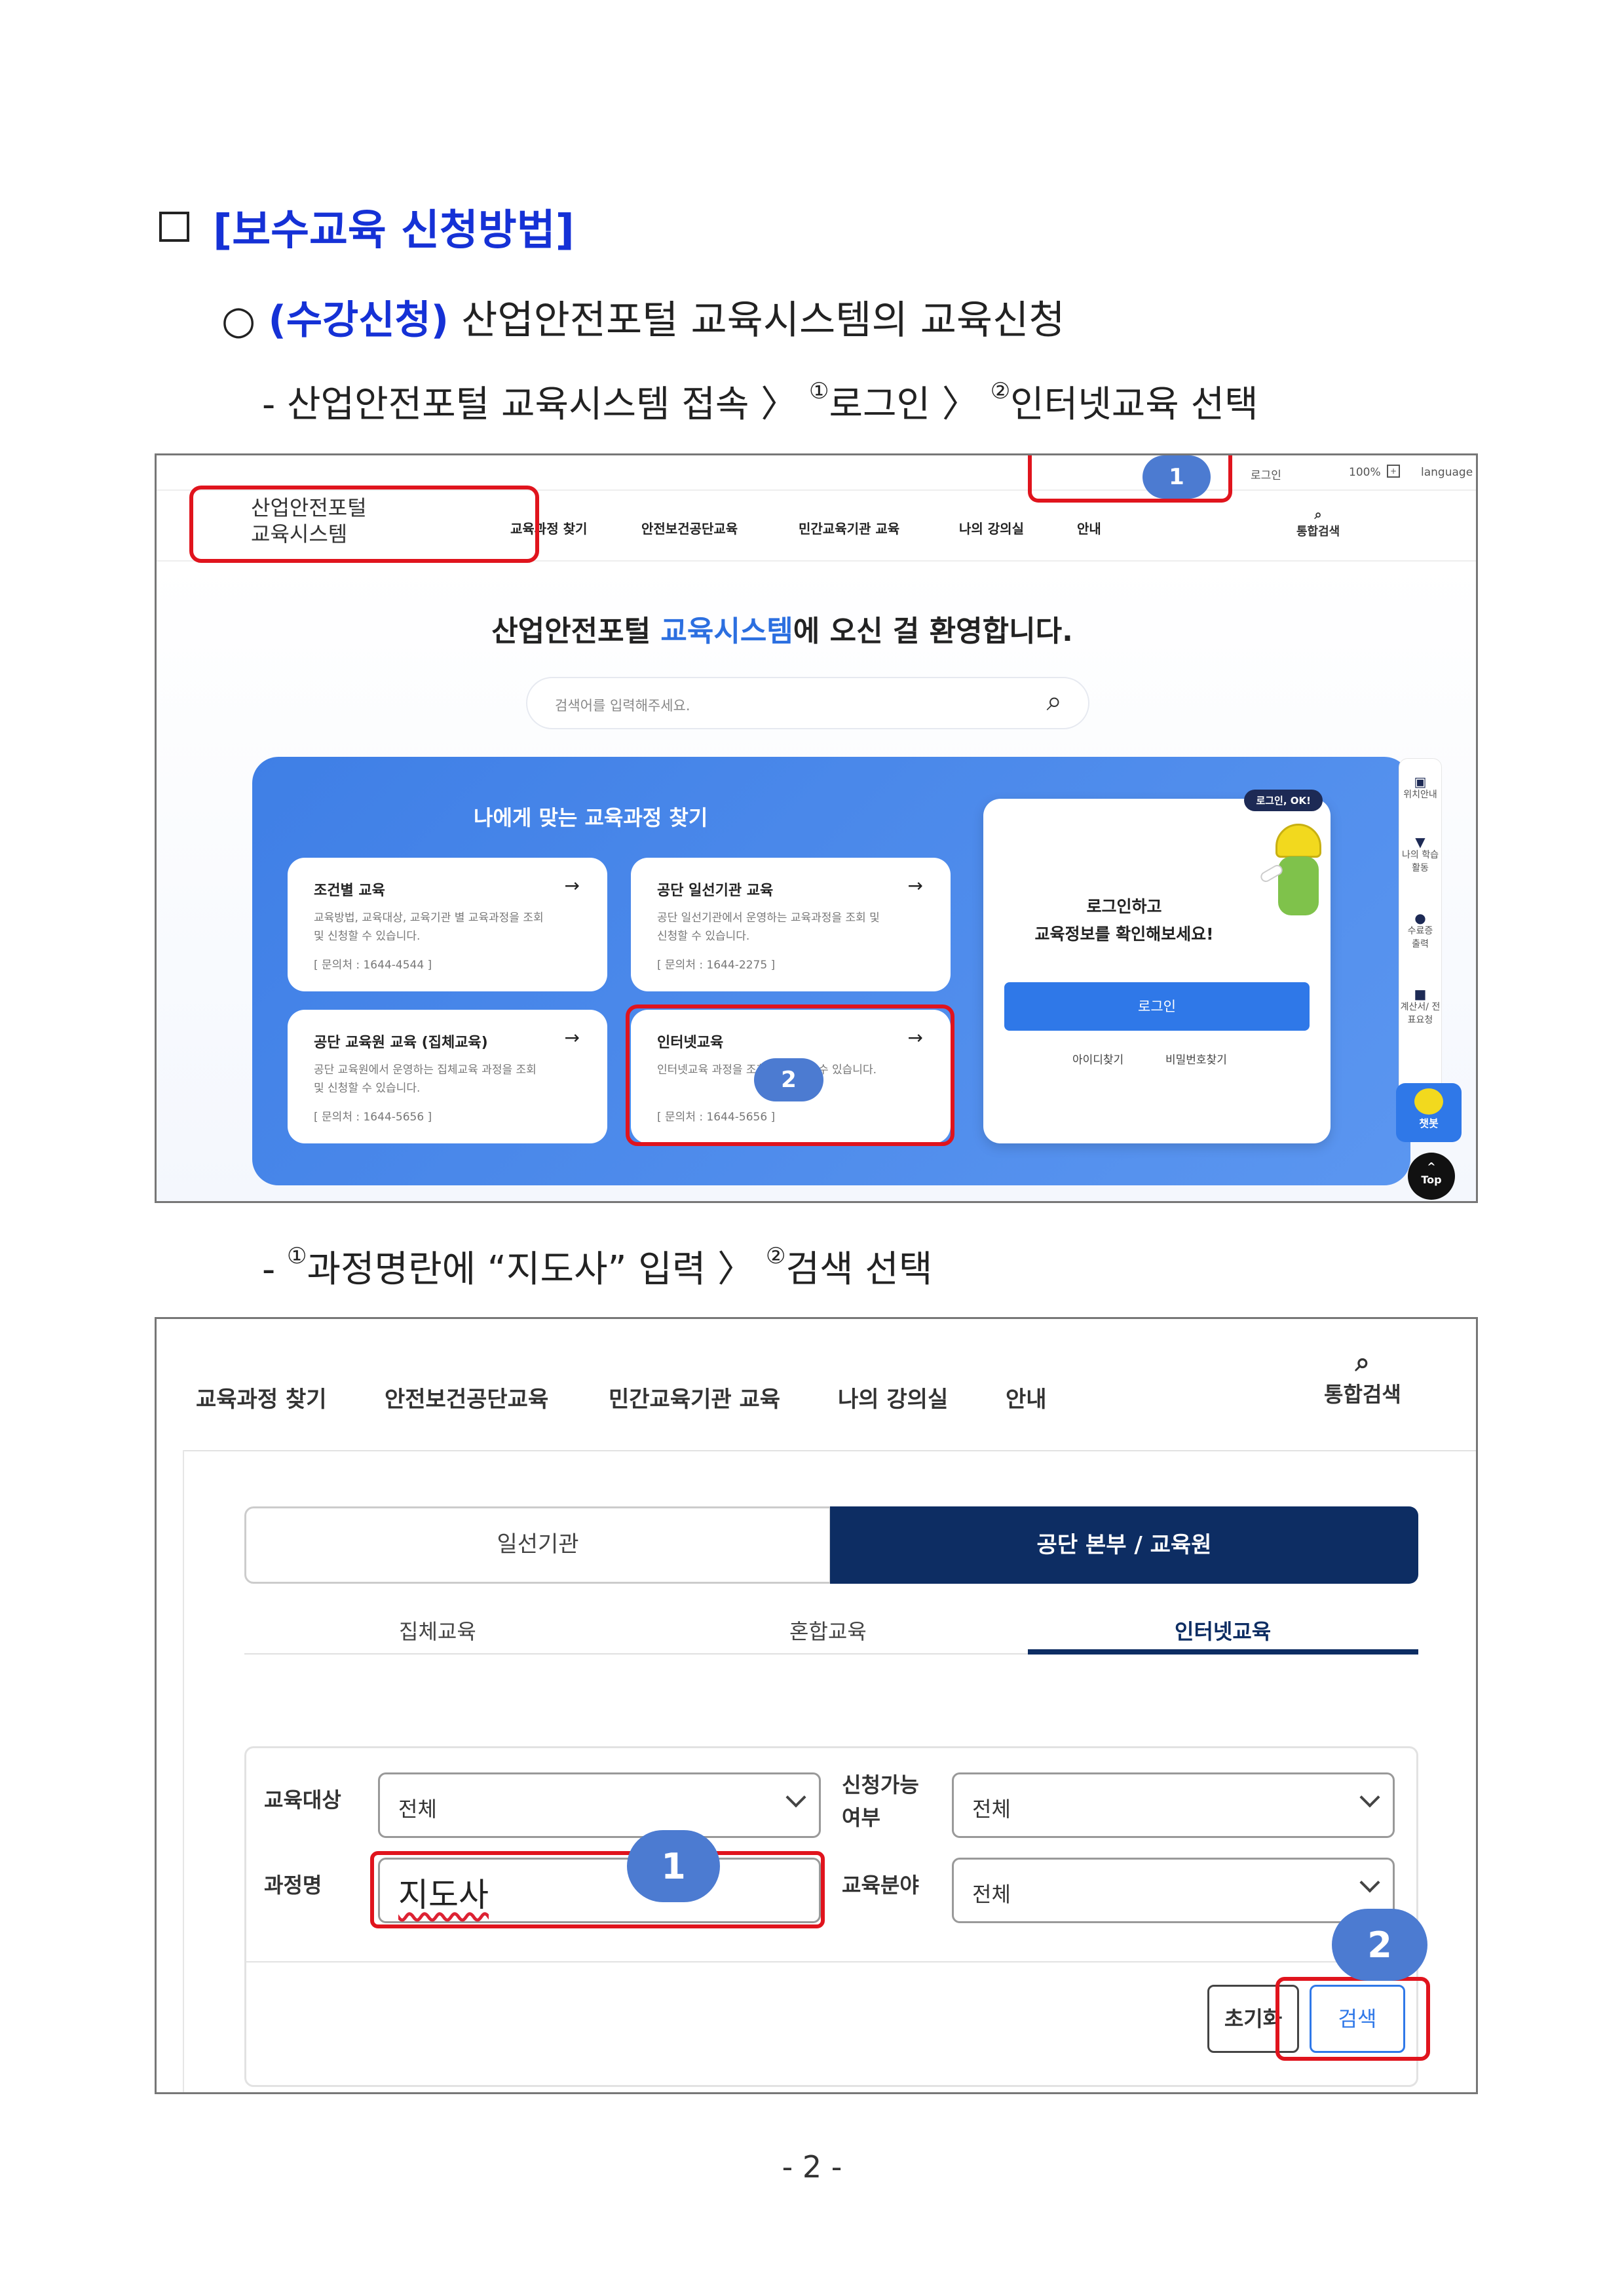 The width and height of the screenshot is (1624, 2296). What do you see at coordinates (819, 391) in the screenshot?
I see `step1-sup1: ①` at bounding box center [819, 391].